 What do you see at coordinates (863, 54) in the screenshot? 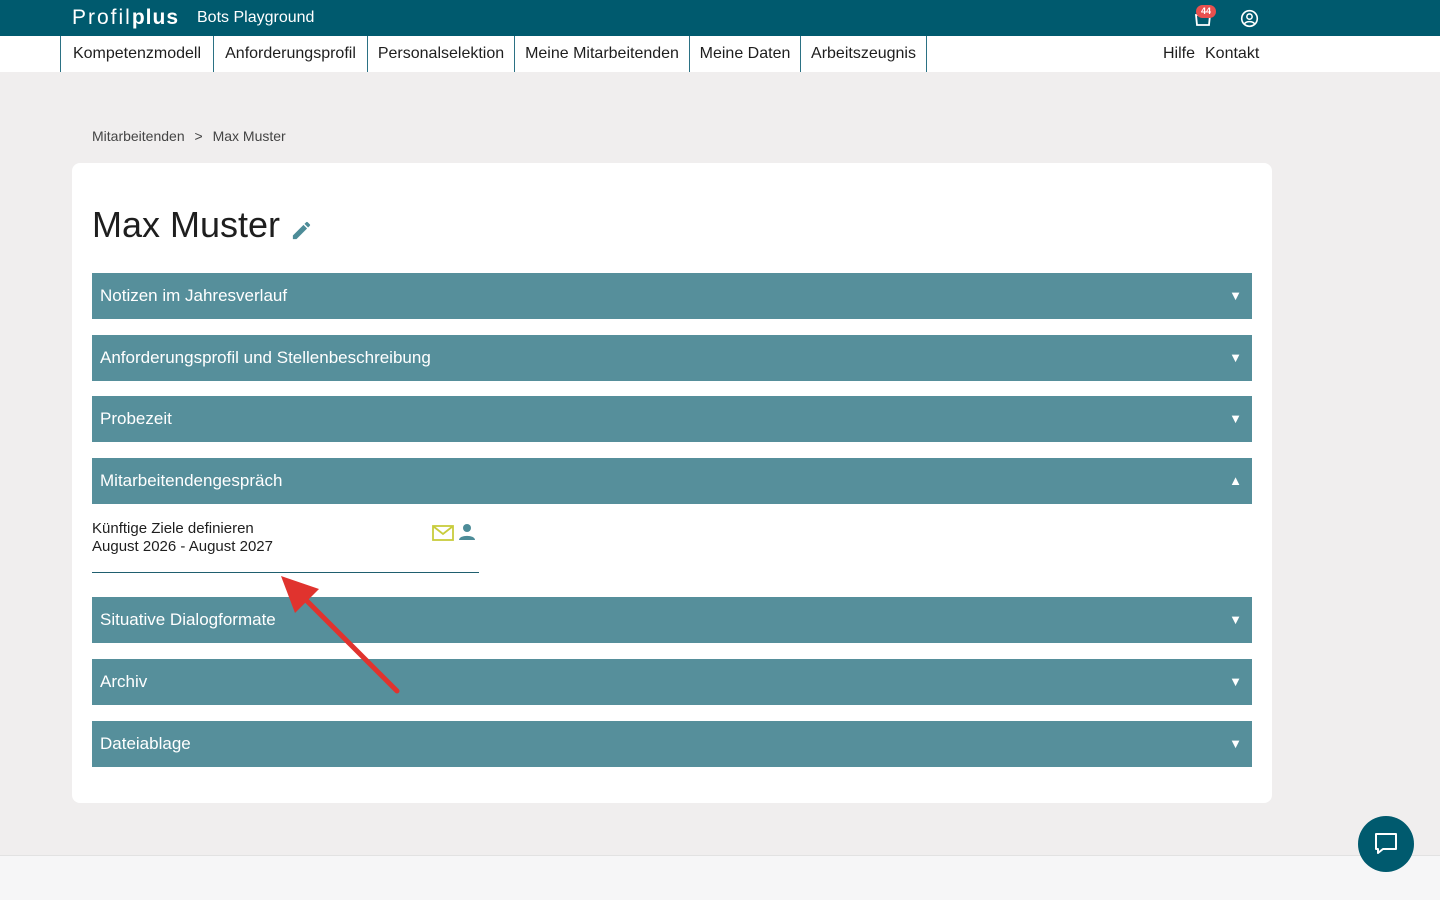
I see `nav-arbeitszeugnis: Arbeitszeugnis` at bounding box center [863, 54].